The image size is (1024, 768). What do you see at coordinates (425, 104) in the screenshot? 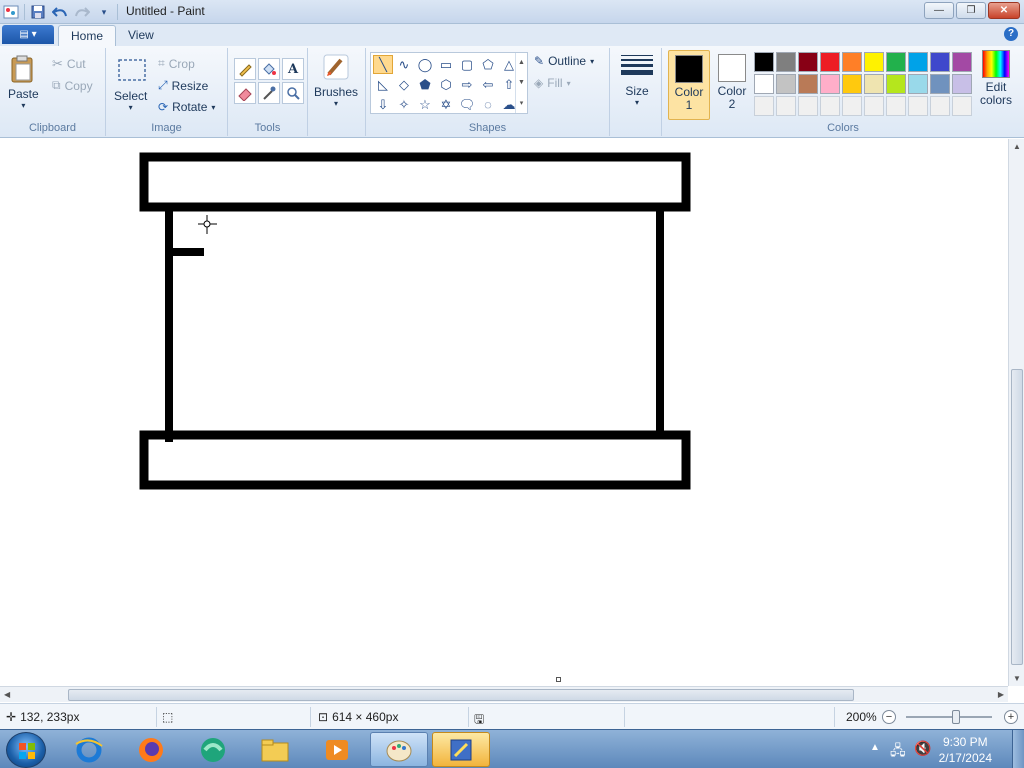
I see `five-point-star-shape-icon: ☆` at bounding box center [425, 104].